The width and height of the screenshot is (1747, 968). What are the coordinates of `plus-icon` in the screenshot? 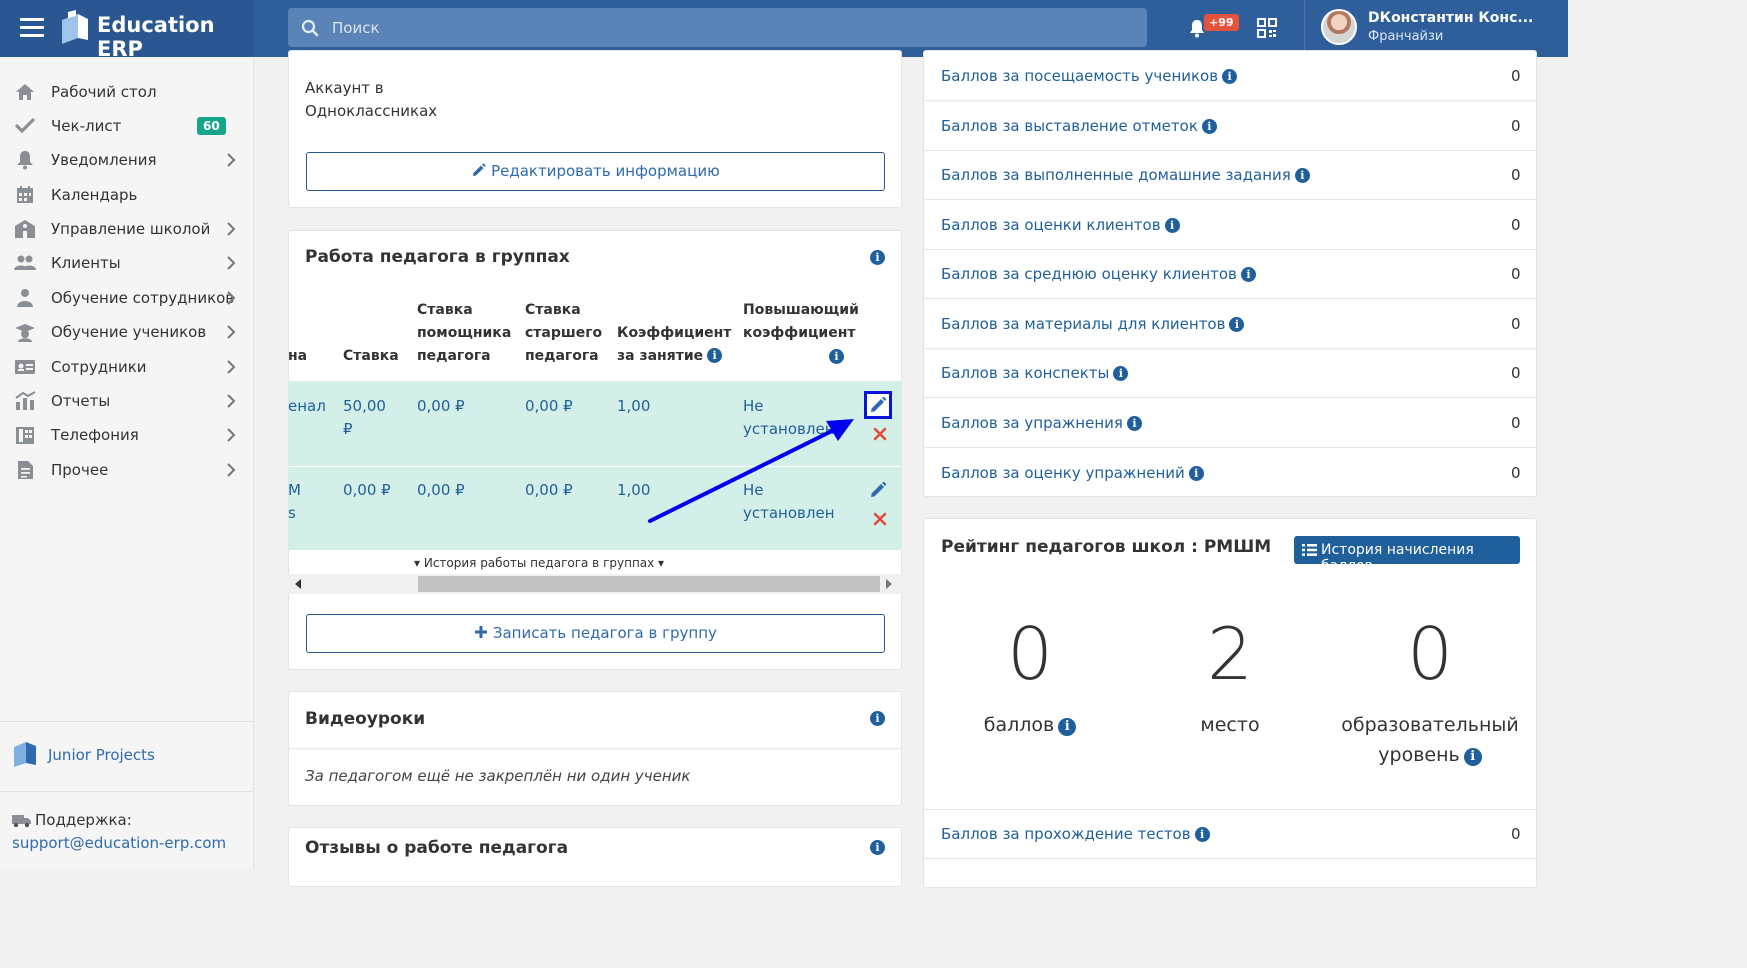 It's located at (481, 632).